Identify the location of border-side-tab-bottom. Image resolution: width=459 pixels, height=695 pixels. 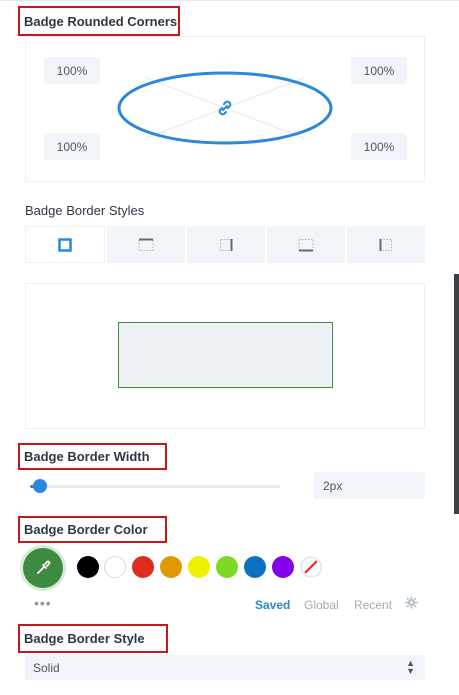
(305, 244).